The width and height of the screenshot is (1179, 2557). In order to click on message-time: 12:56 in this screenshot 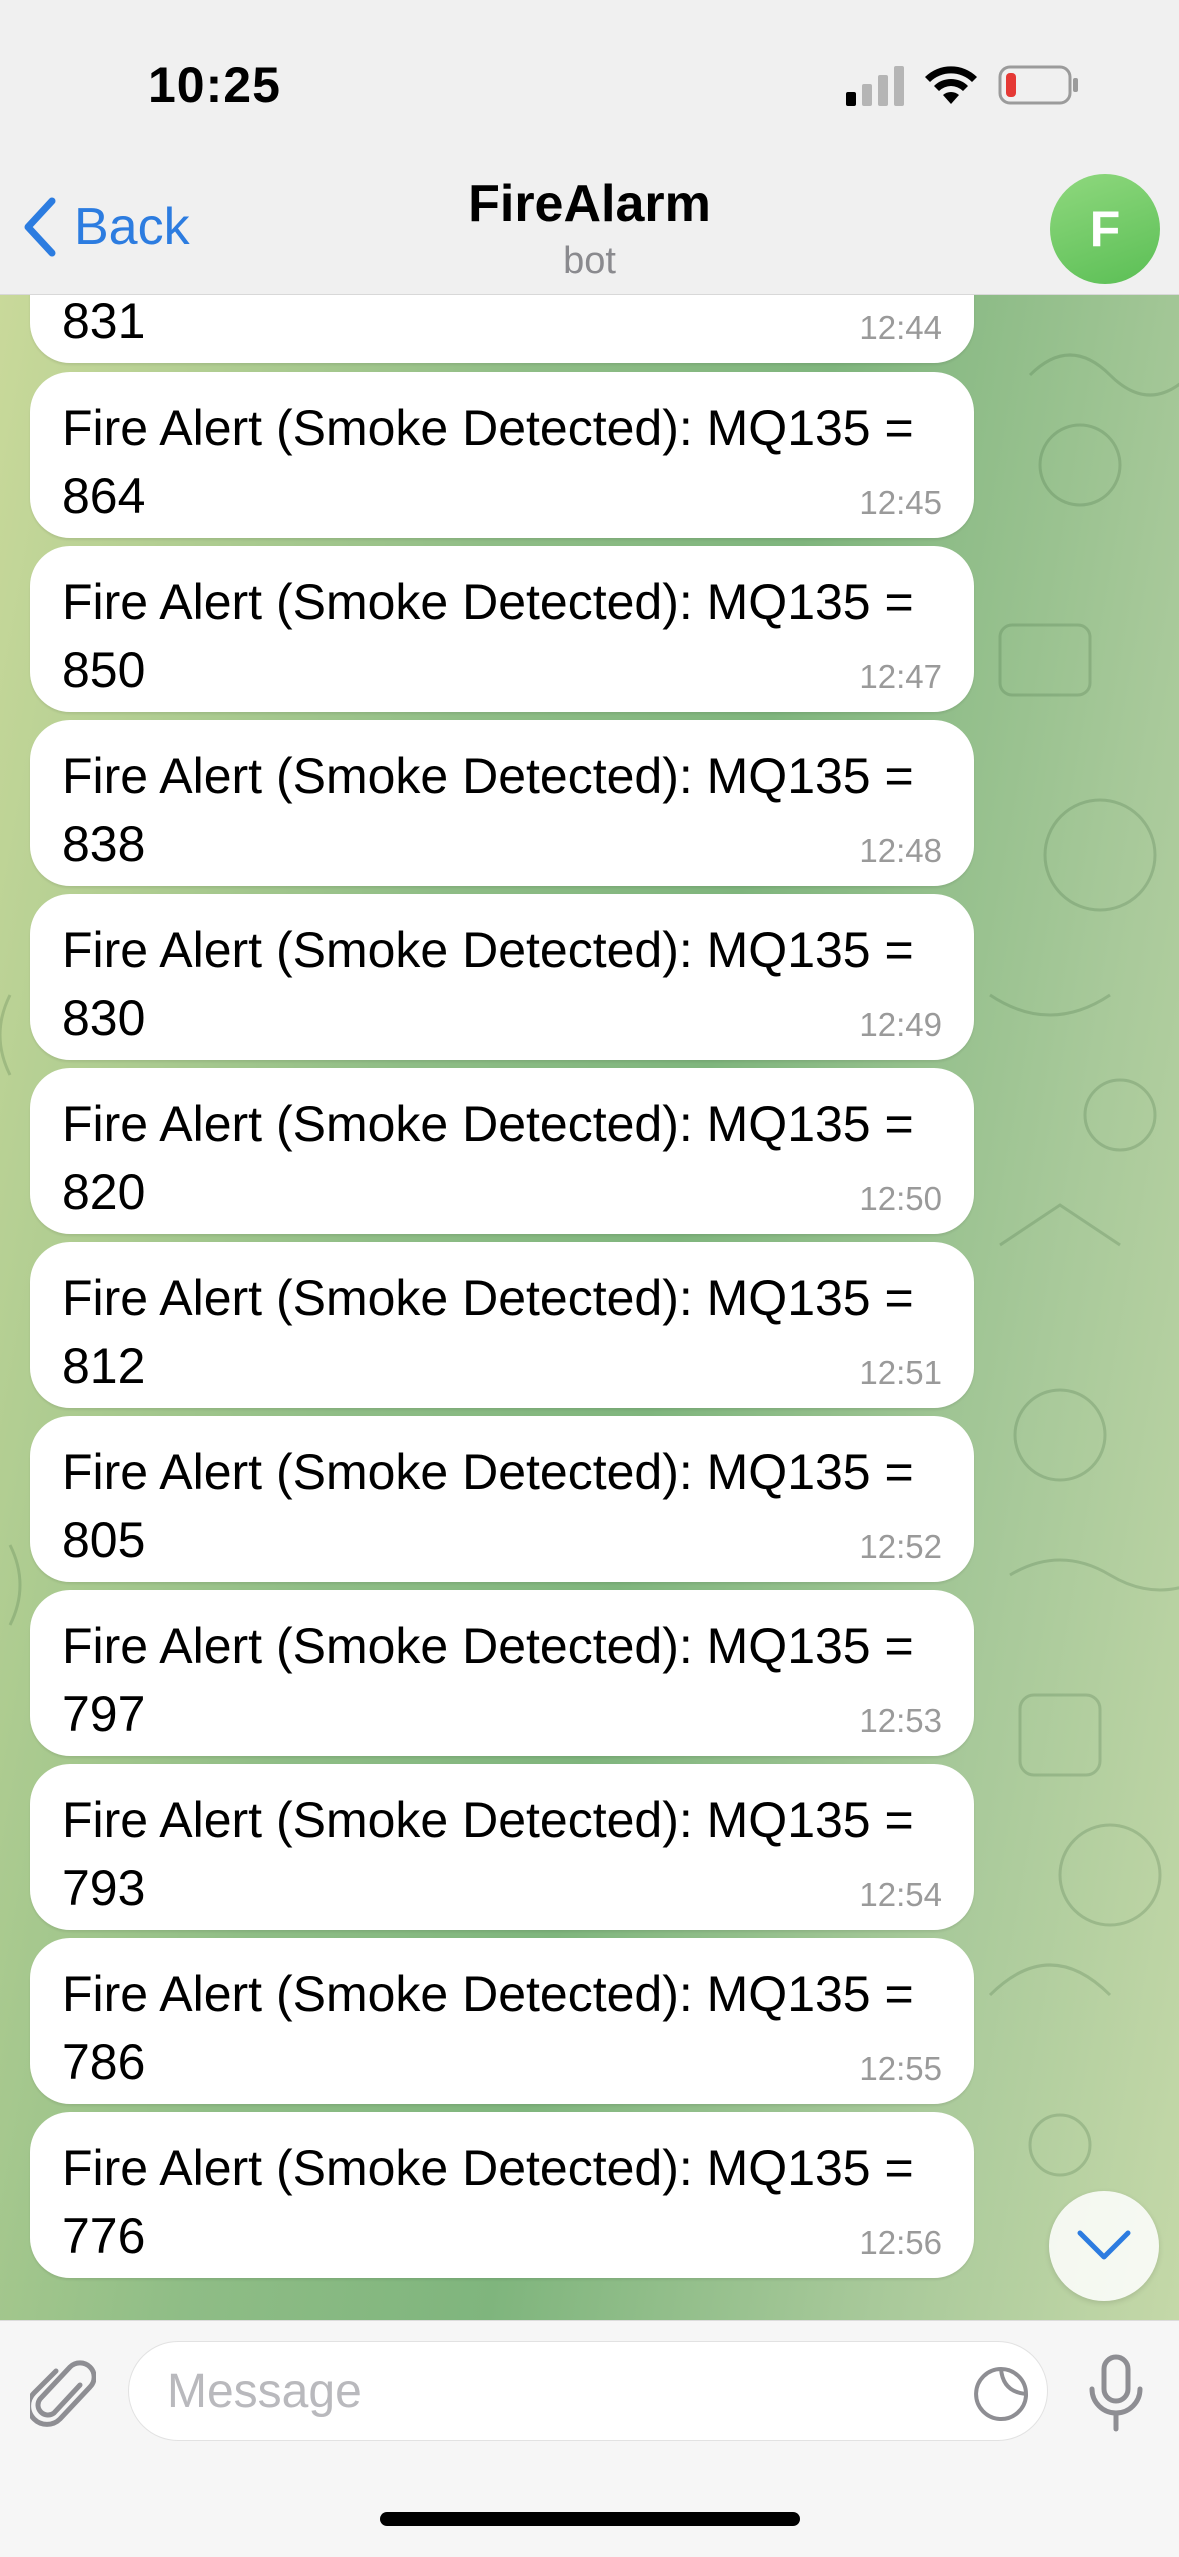, I will do `click(900, 2242)`.